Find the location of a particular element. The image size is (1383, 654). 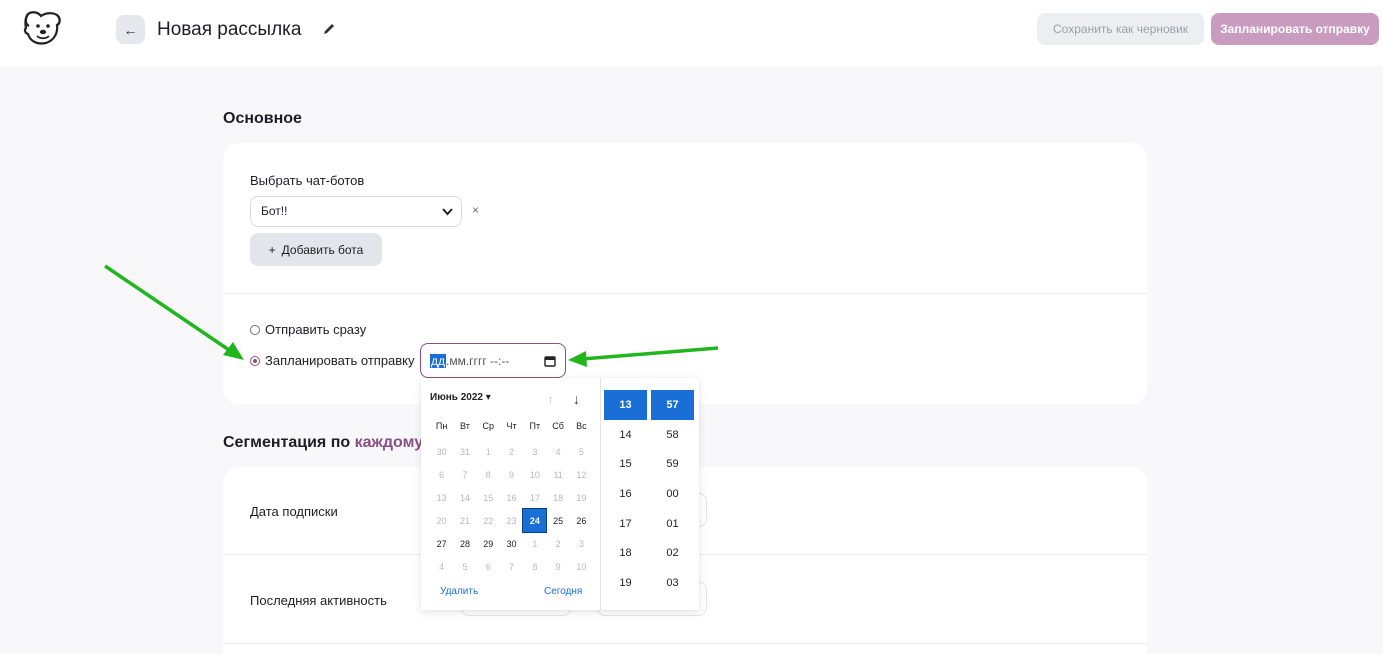

hours-column: 13 14 15 16 17 18 19 is located at coordinates (625, 494).